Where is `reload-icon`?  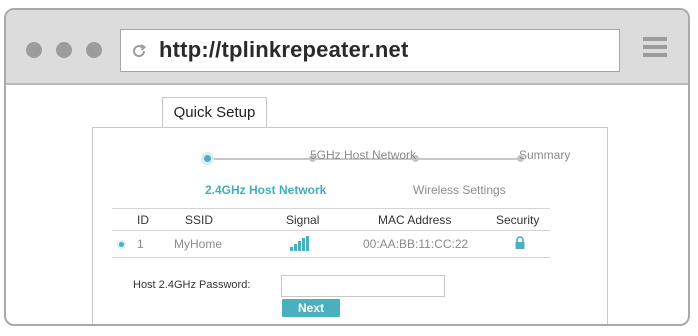 reload-icon is located at coordinates (139, 51).